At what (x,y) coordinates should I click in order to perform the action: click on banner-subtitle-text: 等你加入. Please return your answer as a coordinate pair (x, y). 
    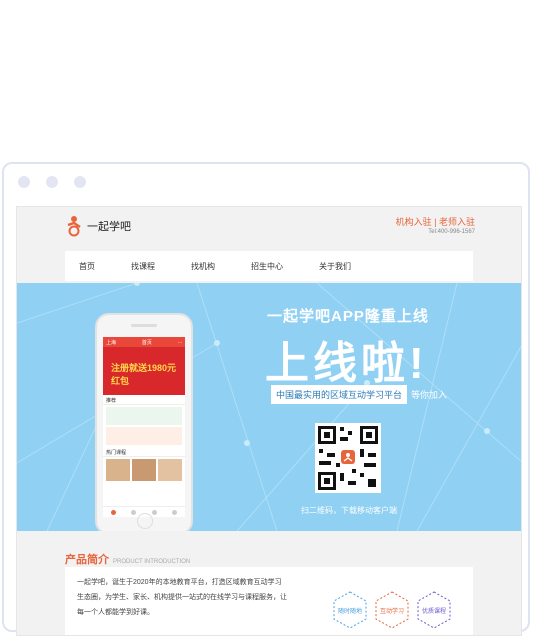
    Looking at the image, I should click on (429, 395).